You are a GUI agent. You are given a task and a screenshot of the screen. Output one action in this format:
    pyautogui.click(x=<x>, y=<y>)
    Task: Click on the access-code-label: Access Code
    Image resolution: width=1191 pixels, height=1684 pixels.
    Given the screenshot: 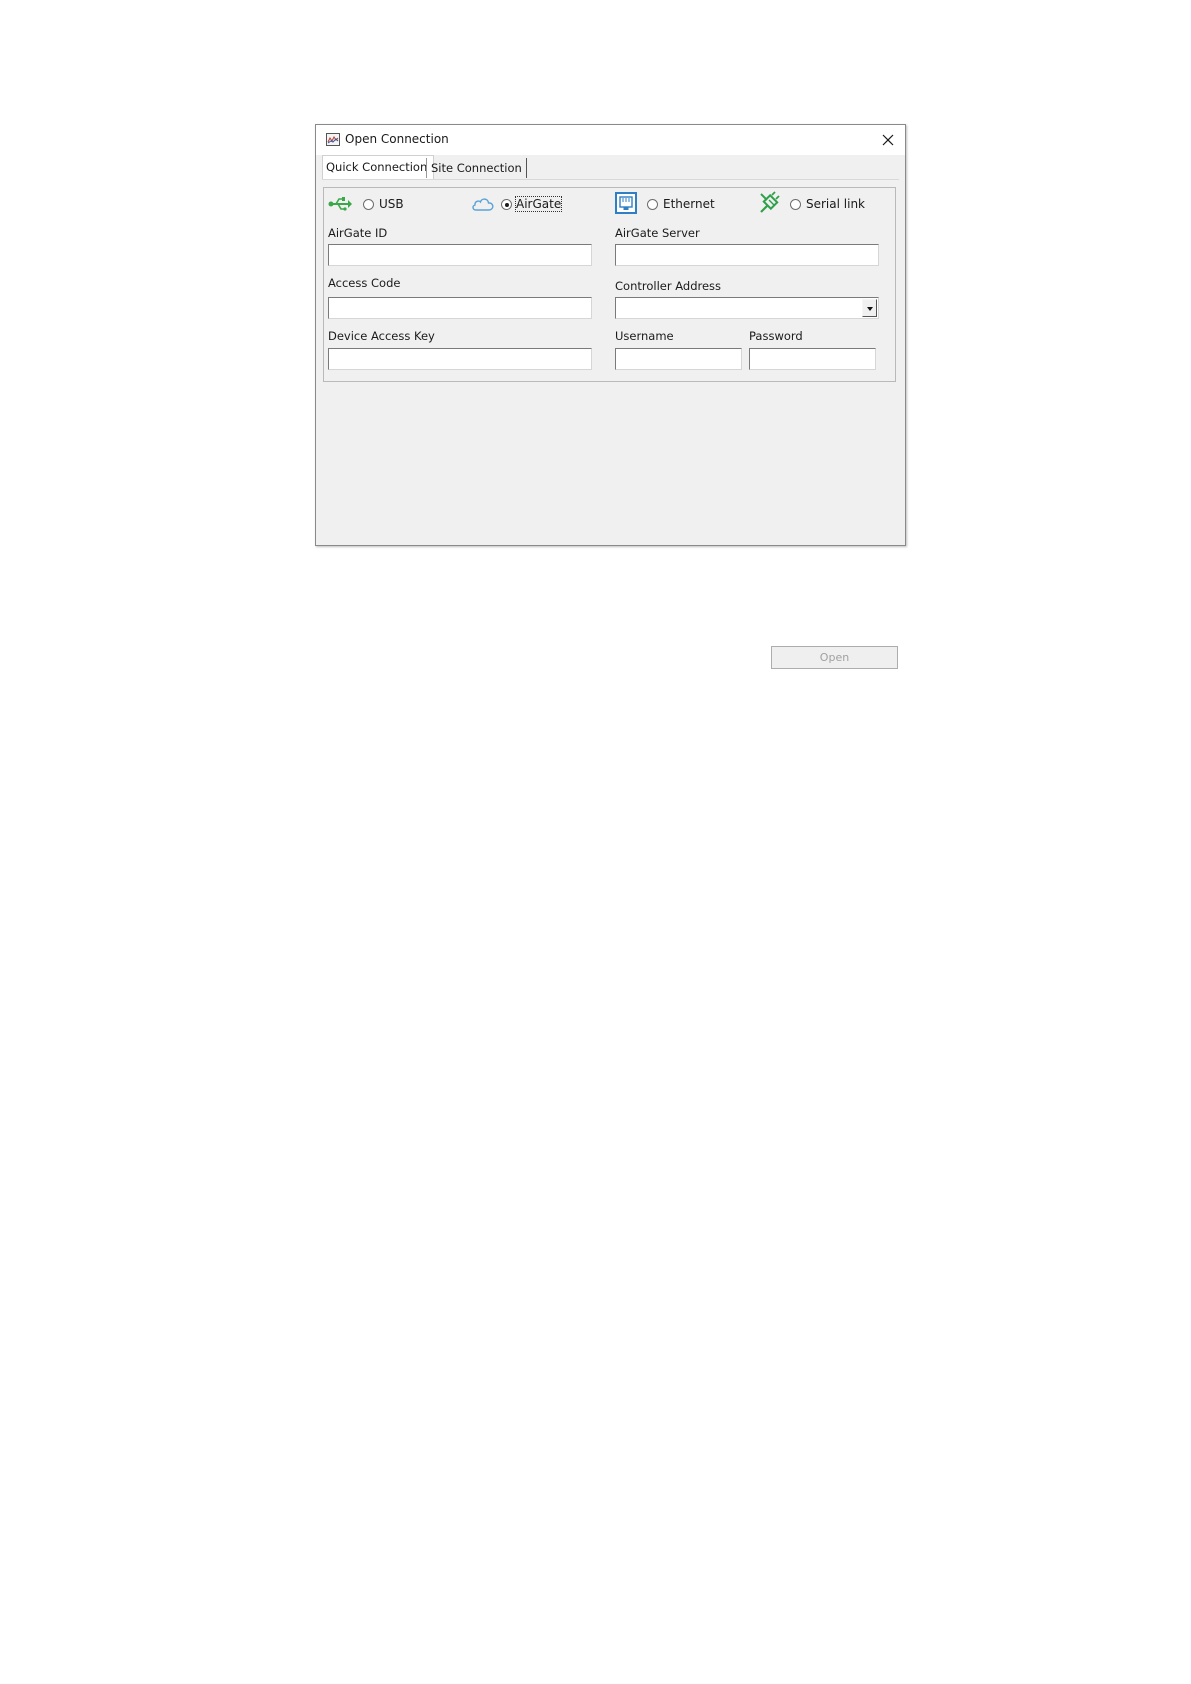 What is the action you would take?
    pyautogui.click(x=364, y=283)
    